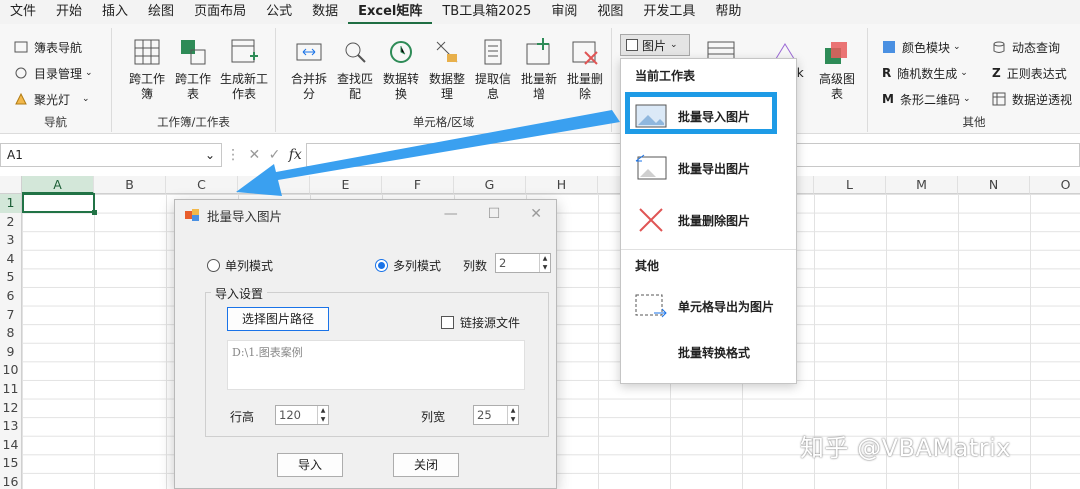  What do you see at coordinates (503, 263) in the screenshot?
I see `column-count-value: 2` at bounding box center [503, 263].